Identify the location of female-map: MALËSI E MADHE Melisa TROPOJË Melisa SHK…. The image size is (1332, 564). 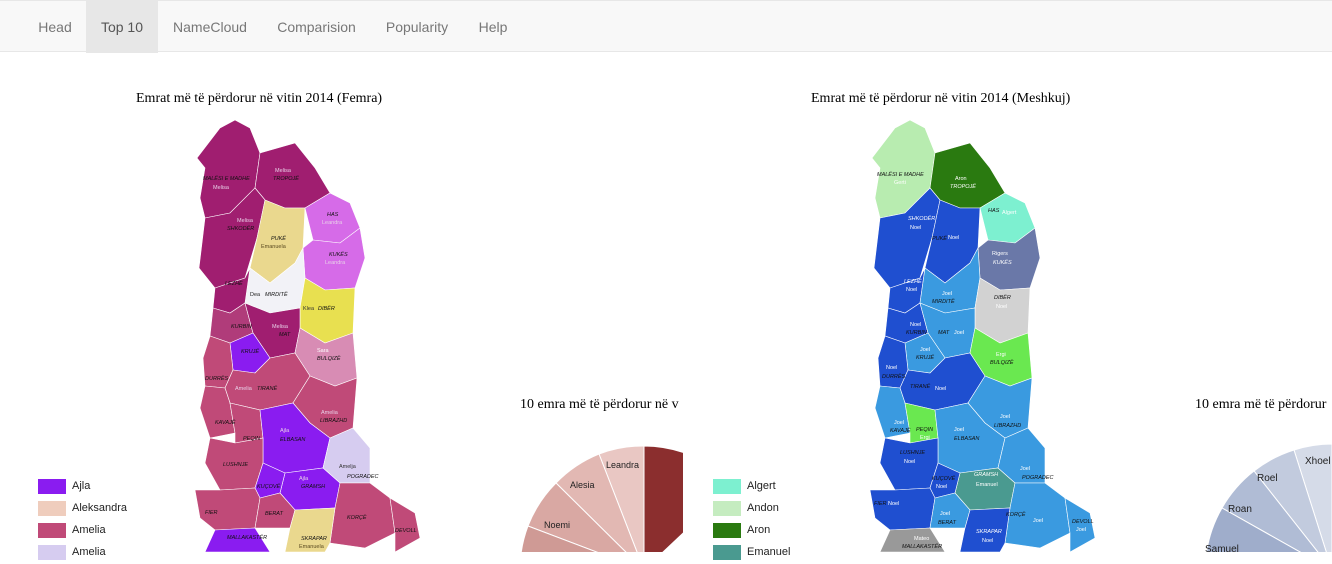
(307, 335).